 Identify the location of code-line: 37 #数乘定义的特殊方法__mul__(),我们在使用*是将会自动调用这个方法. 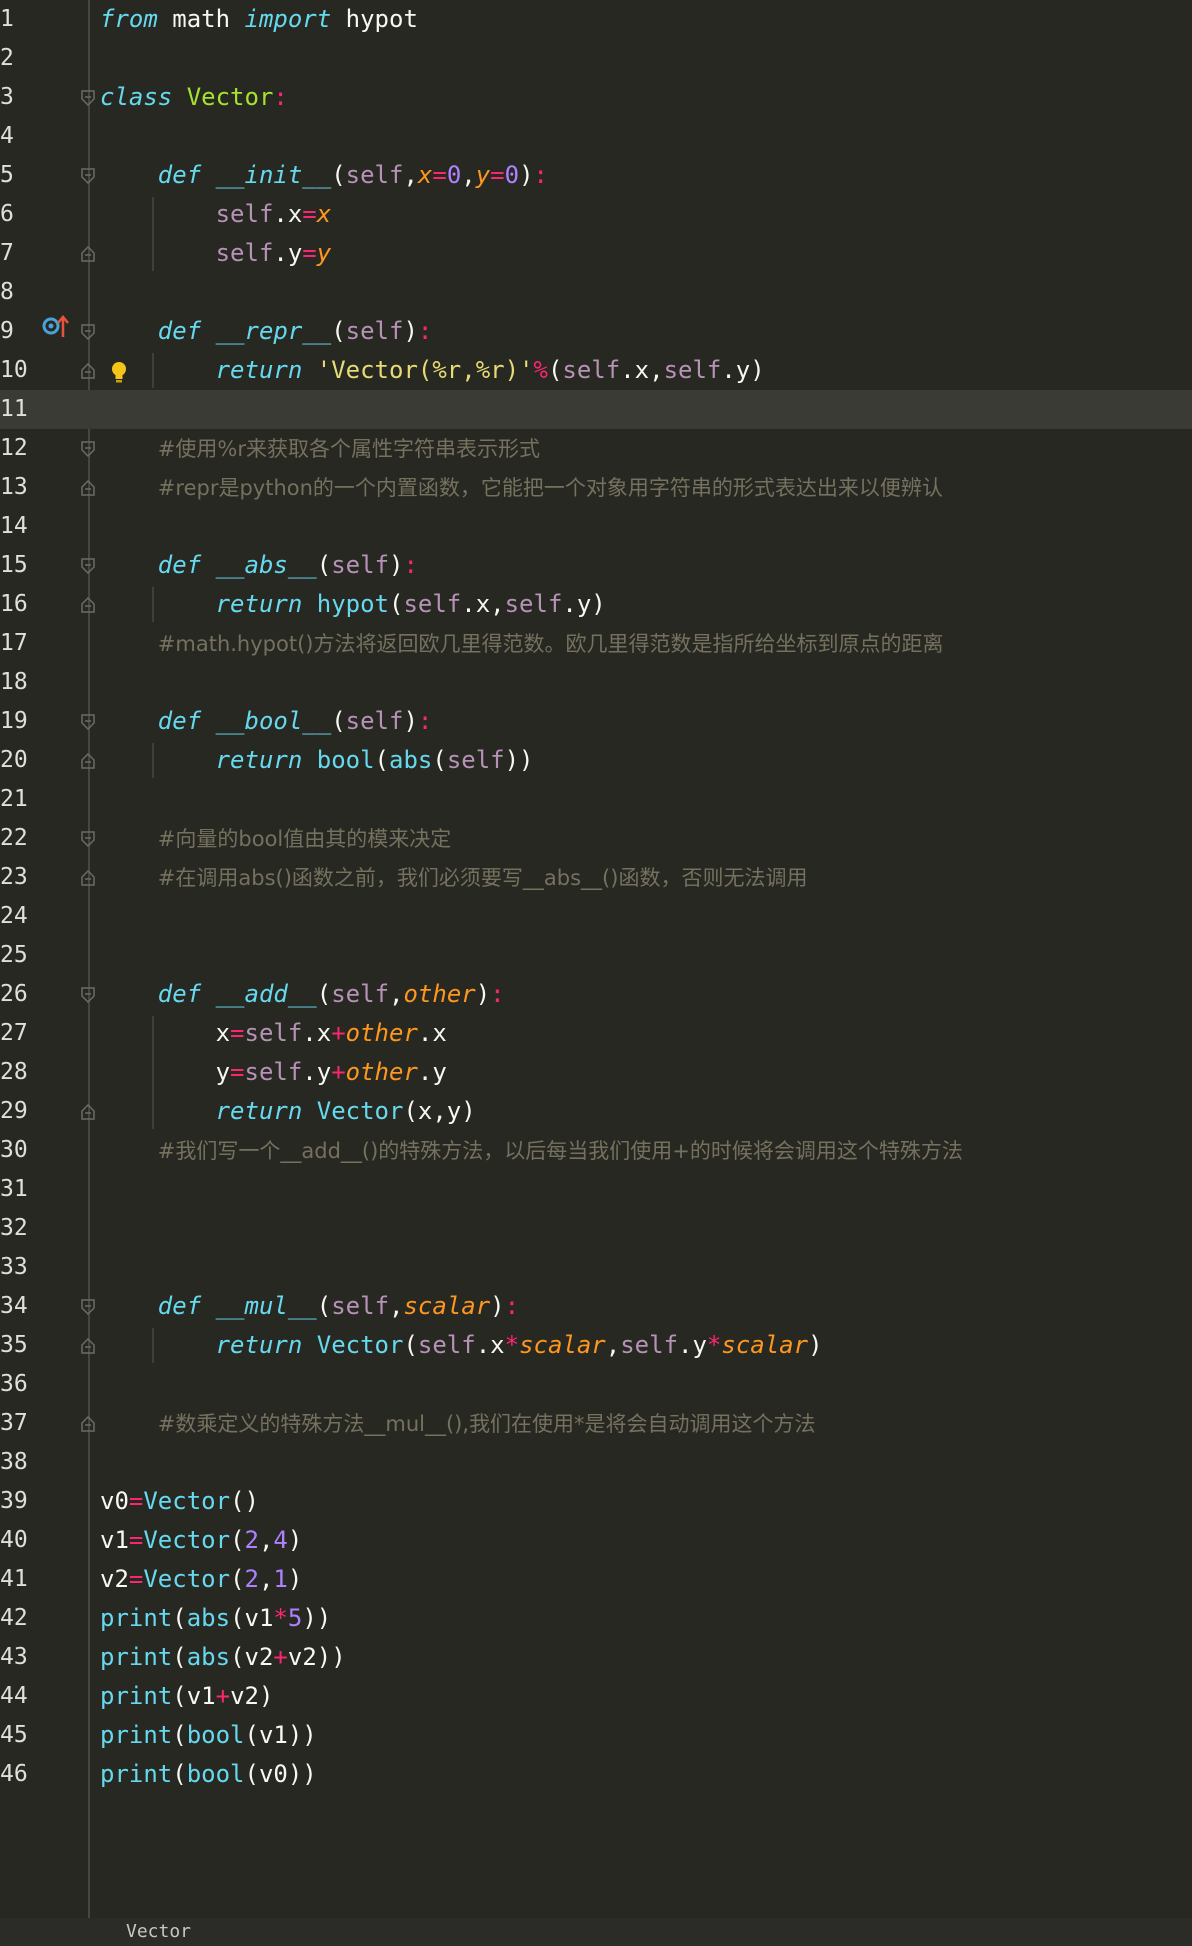
(596, 1423).